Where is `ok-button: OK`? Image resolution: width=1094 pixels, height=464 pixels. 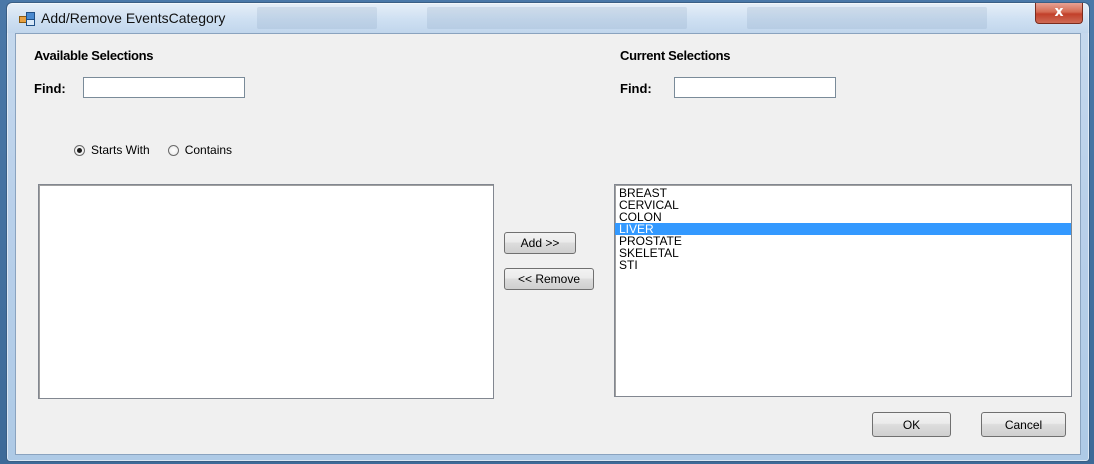 ok-button: OK is located at coordinates (911, 424).